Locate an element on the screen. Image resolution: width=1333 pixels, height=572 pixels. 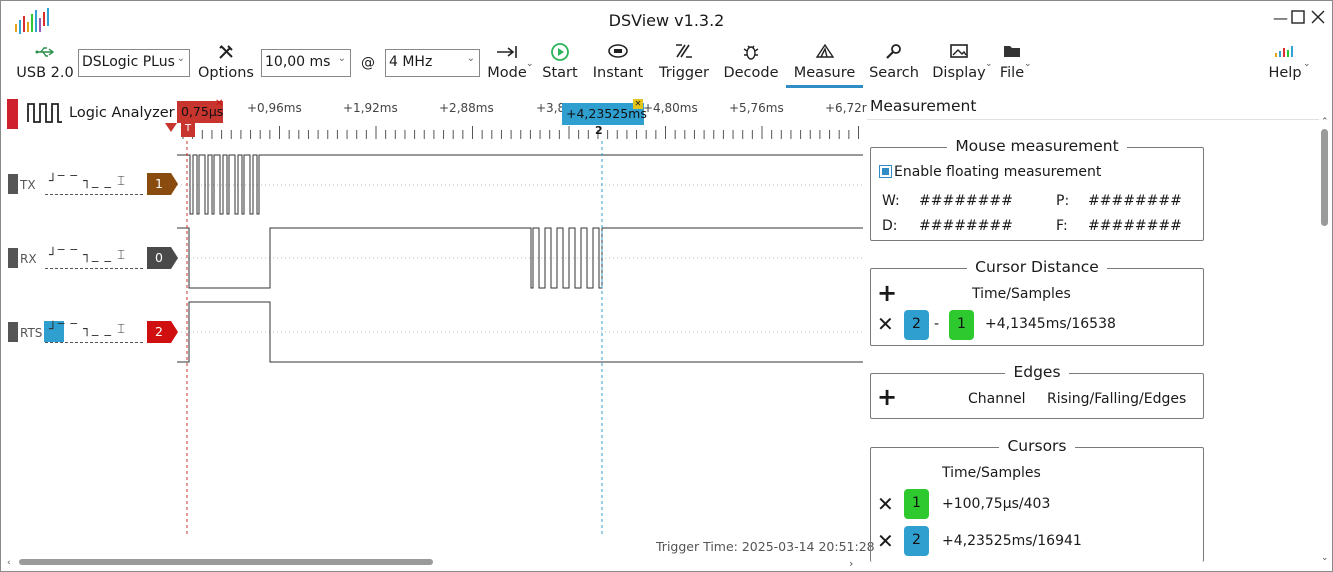
cursor-to-selector: 1 is located at coordinates (961, 325).